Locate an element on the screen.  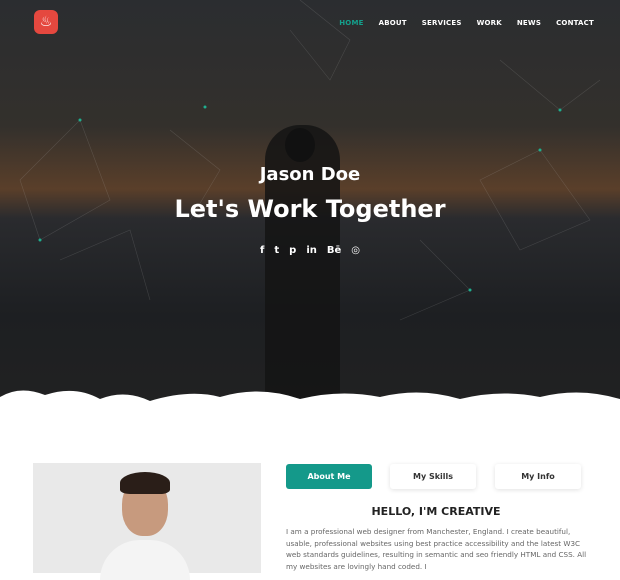
nav-work: WORK is located at coordinates (489, 23).